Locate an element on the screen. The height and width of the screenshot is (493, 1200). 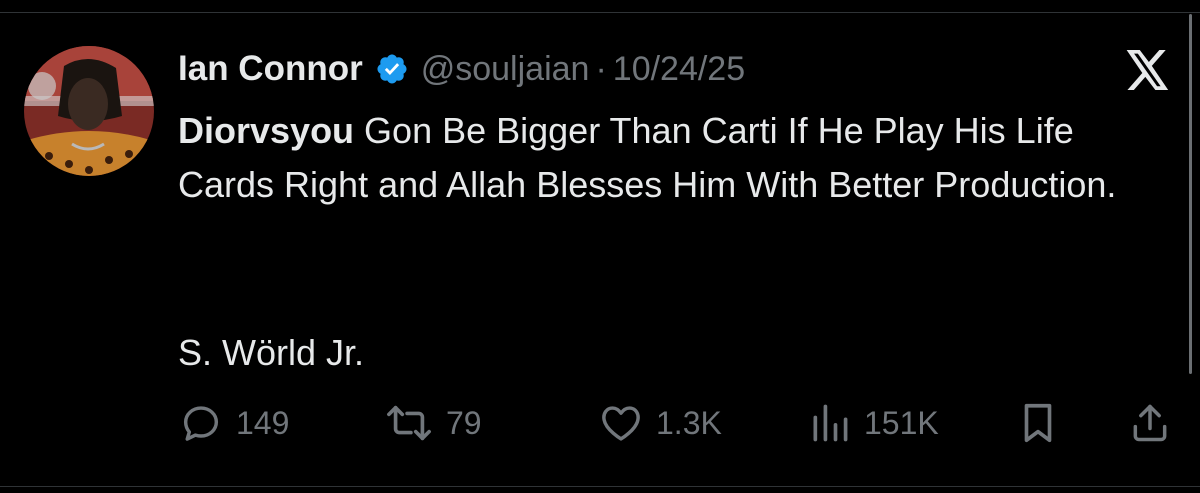
x-logo-icon is located at coordinates (1148, 70).